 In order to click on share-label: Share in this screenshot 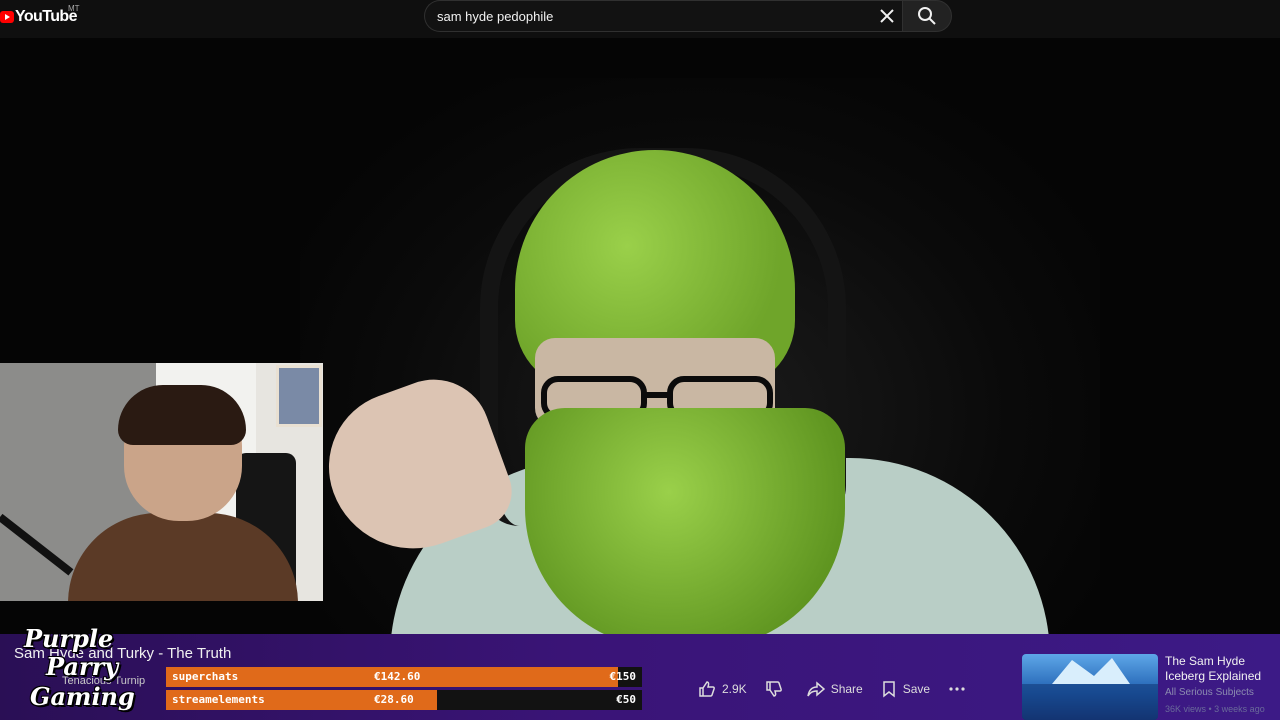, I will do `click(846, 689)`.